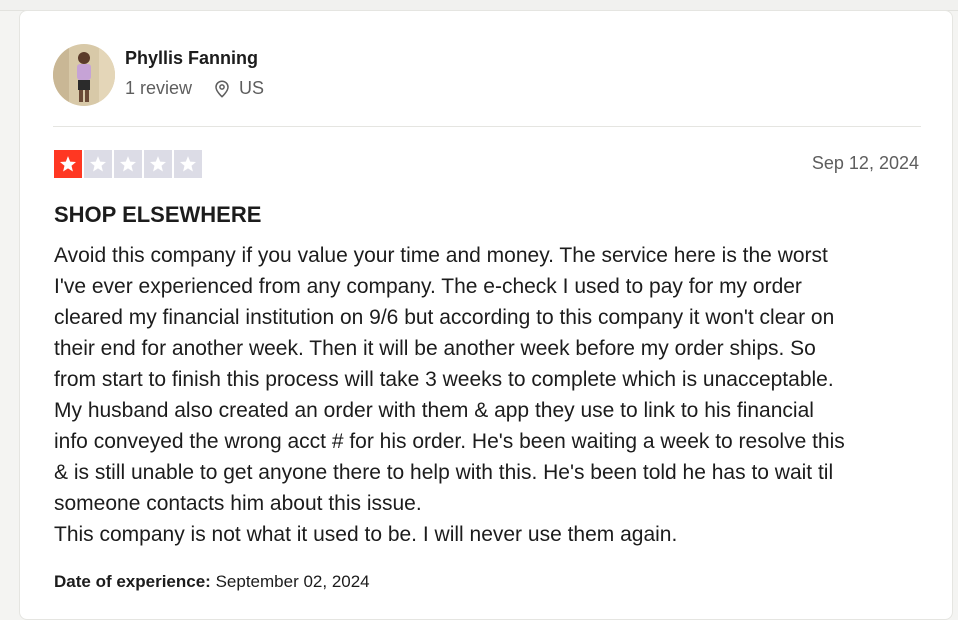 This screenshot has height=620, width=958. I want to click on avatar-photo, so click(84, 75).